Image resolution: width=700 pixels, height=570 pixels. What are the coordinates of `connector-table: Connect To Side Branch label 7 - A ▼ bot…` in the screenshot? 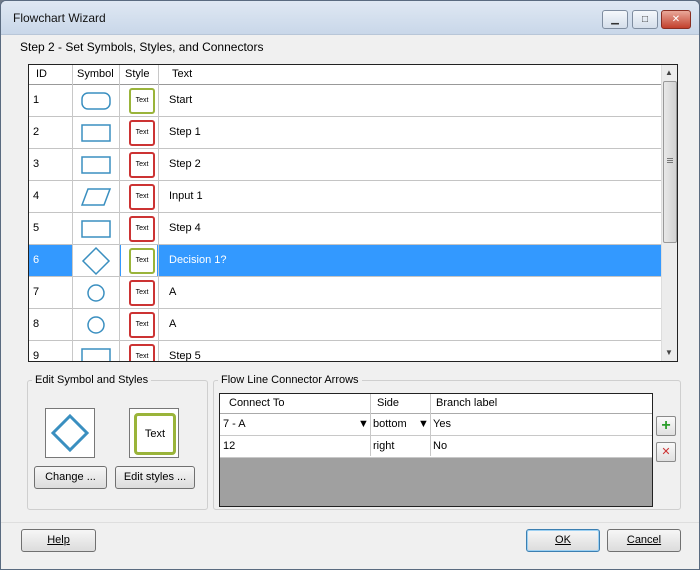 It's located at (436, 450).